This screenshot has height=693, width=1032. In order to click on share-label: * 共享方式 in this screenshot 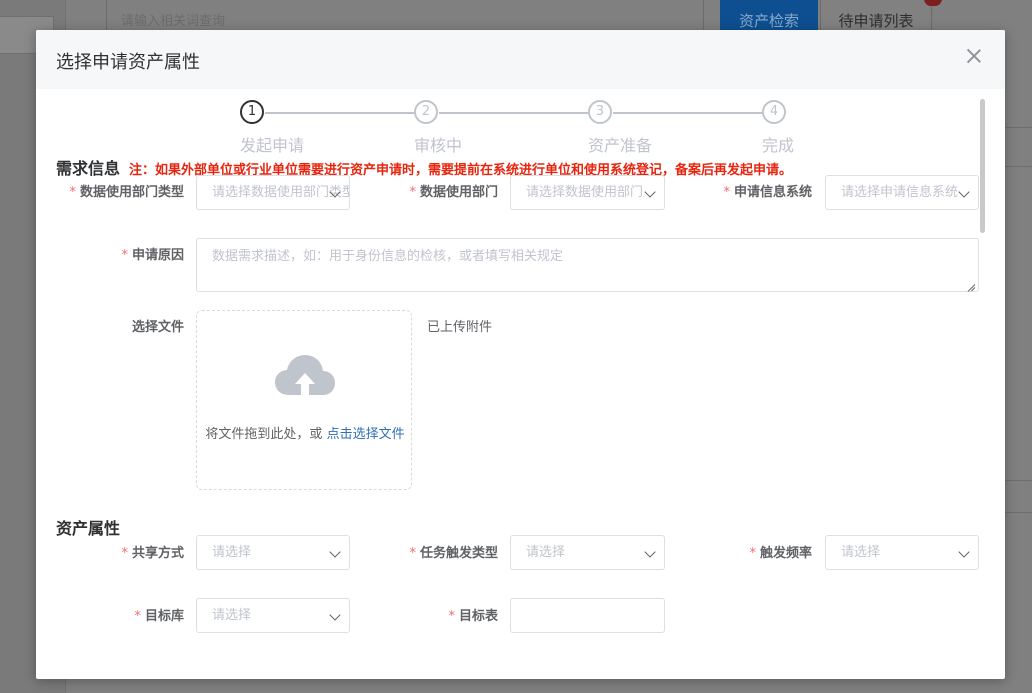, I will do `click(152, 553)`.